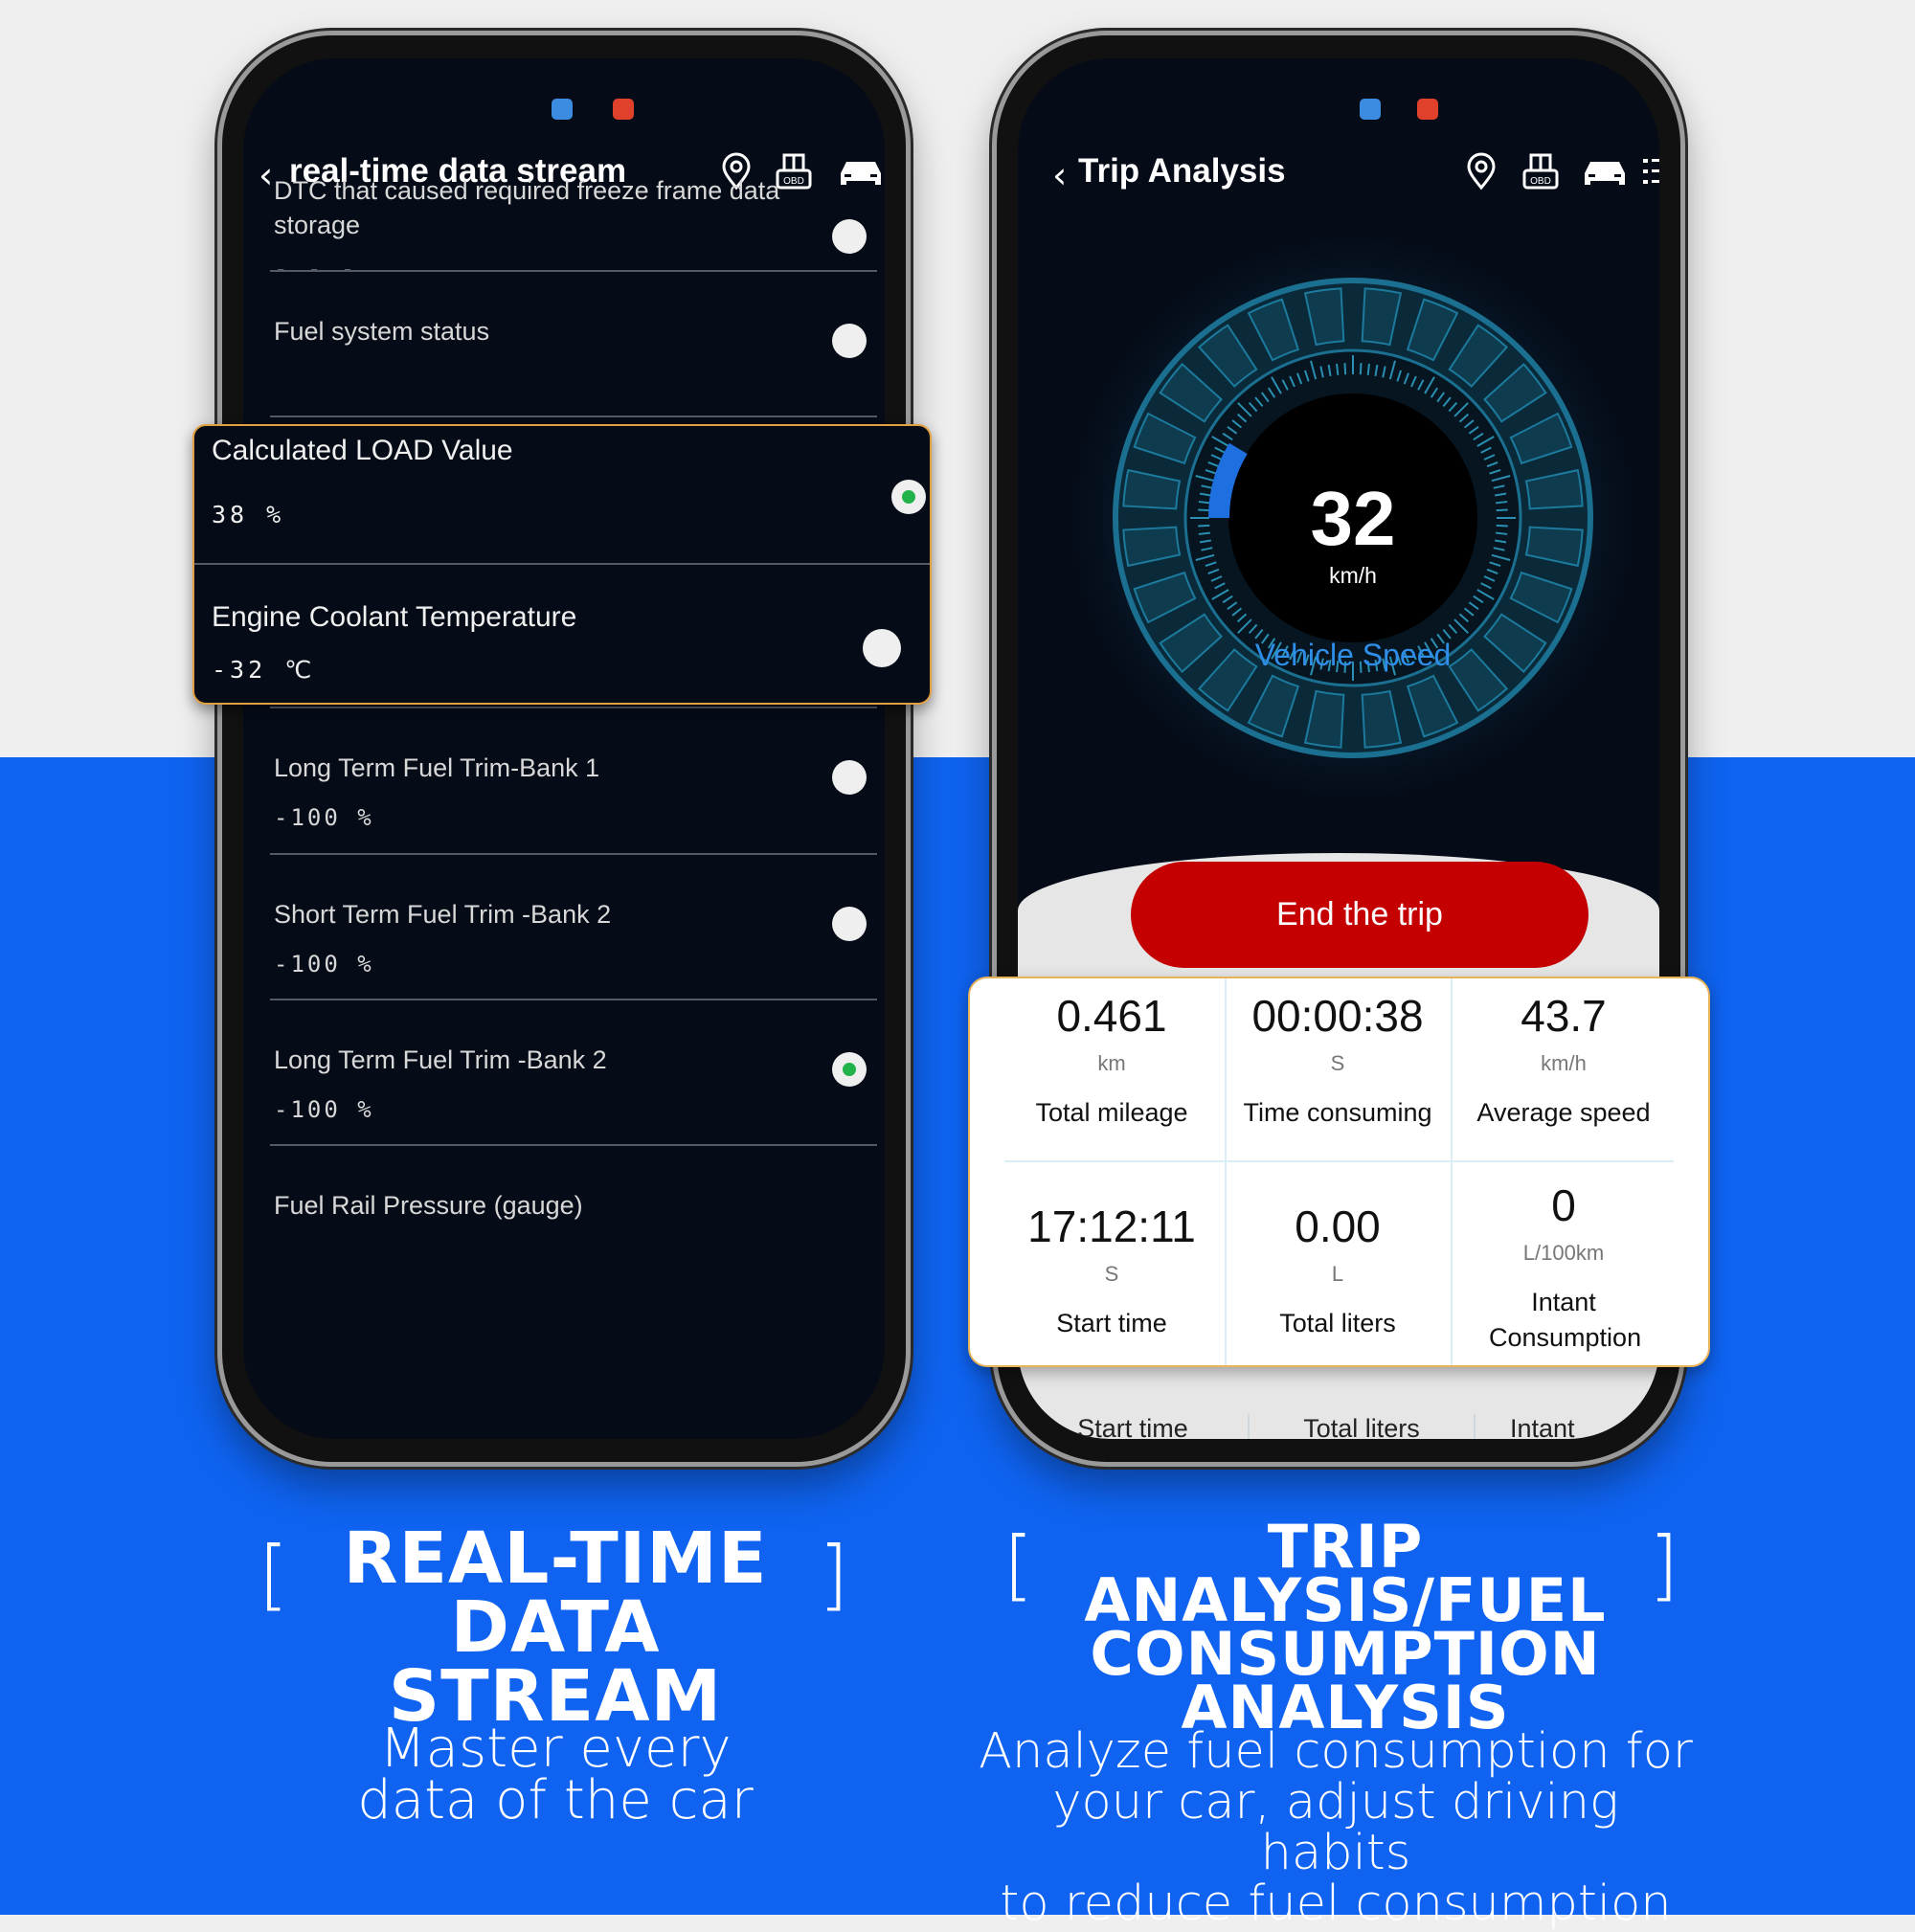  Describe the element at coordinates (882, 648) in the screenshot. I see `toggle-coolant-temp` at that location.